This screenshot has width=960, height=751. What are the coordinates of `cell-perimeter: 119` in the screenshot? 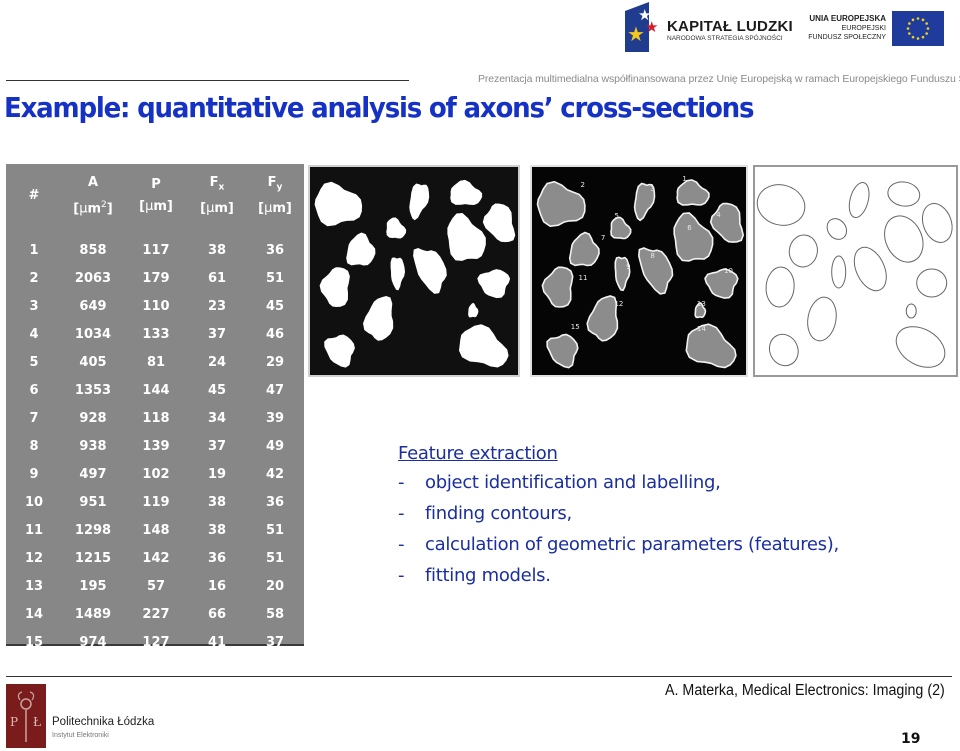 It's located at (156, 502).